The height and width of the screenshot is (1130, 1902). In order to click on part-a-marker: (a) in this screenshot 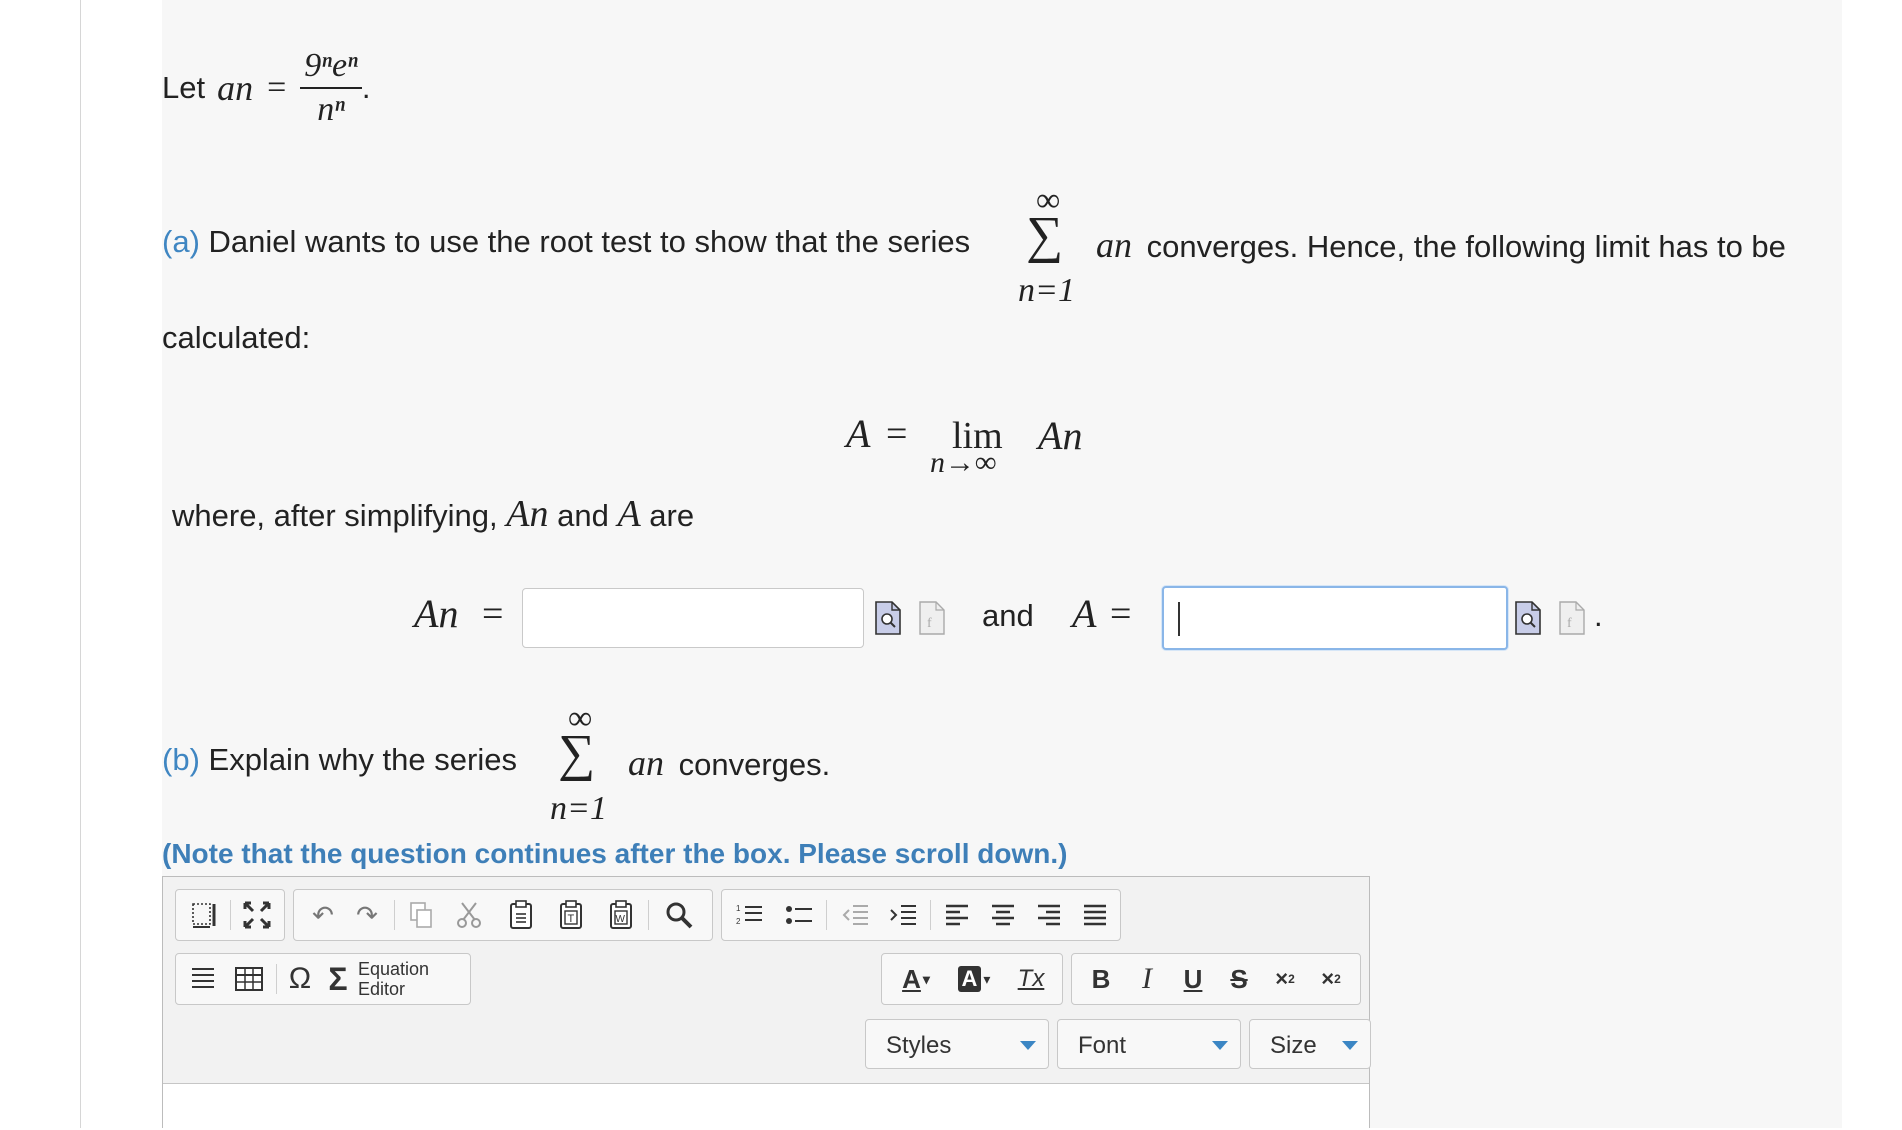, I will do `click(181, 241)`.